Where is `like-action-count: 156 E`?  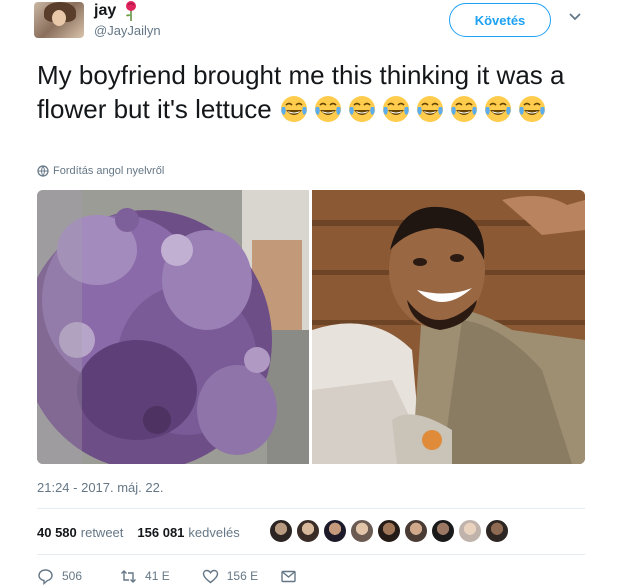
like-action-count: 156 E is located at coordinates (242, 576).